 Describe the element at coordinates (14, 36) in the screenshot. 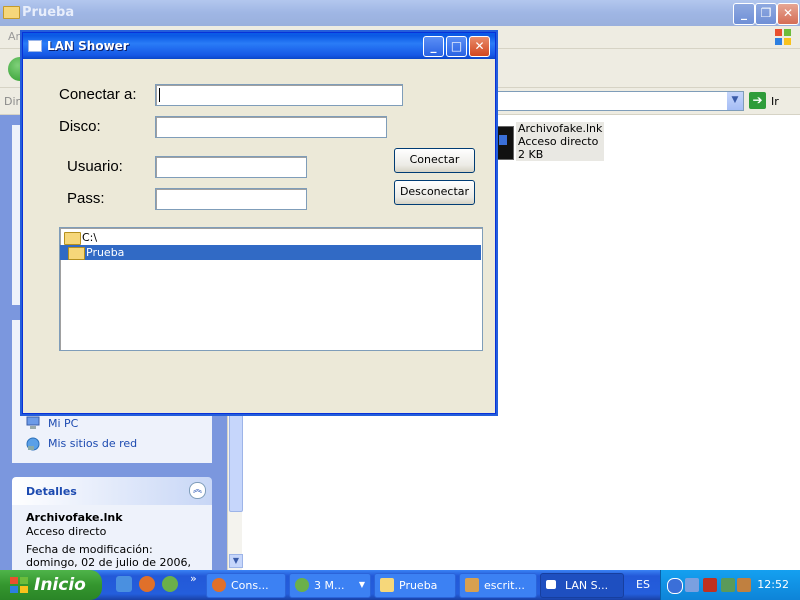

I see `menu-archivo-partial: Ar` at that location.